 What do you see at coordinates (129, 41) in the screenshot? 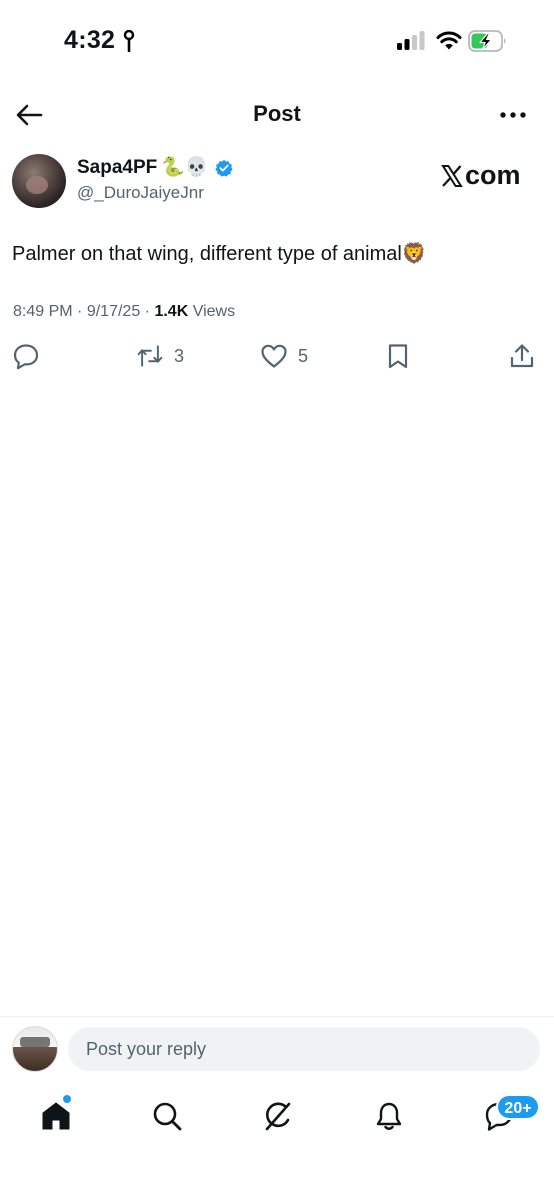
I see `location-pin-icon` at bounding box center [129, 41].